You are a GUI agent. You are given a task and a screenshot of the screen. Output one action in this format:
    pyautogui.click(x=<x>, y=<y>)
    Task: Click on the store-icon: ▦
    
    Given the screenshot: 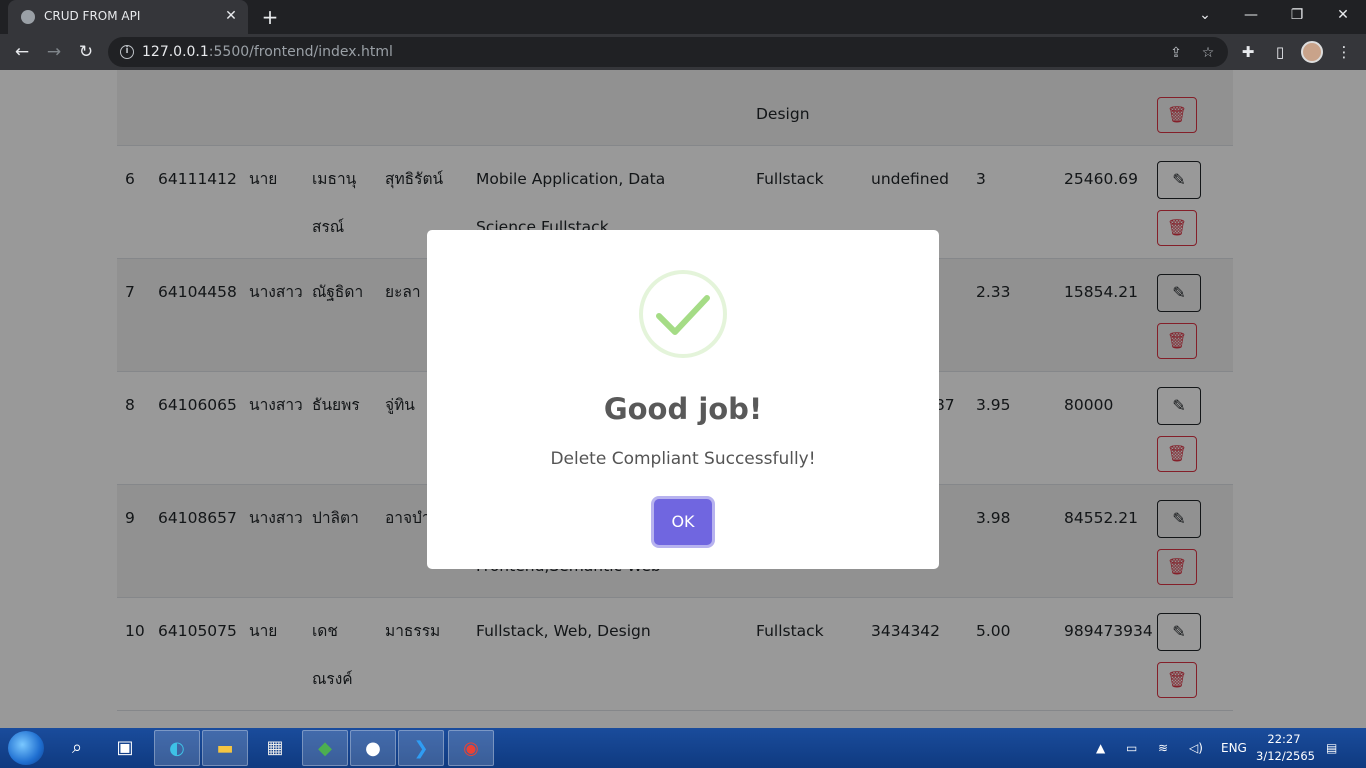 What is the action you would take?
    pyautogui.click(x=275, y=748)
    